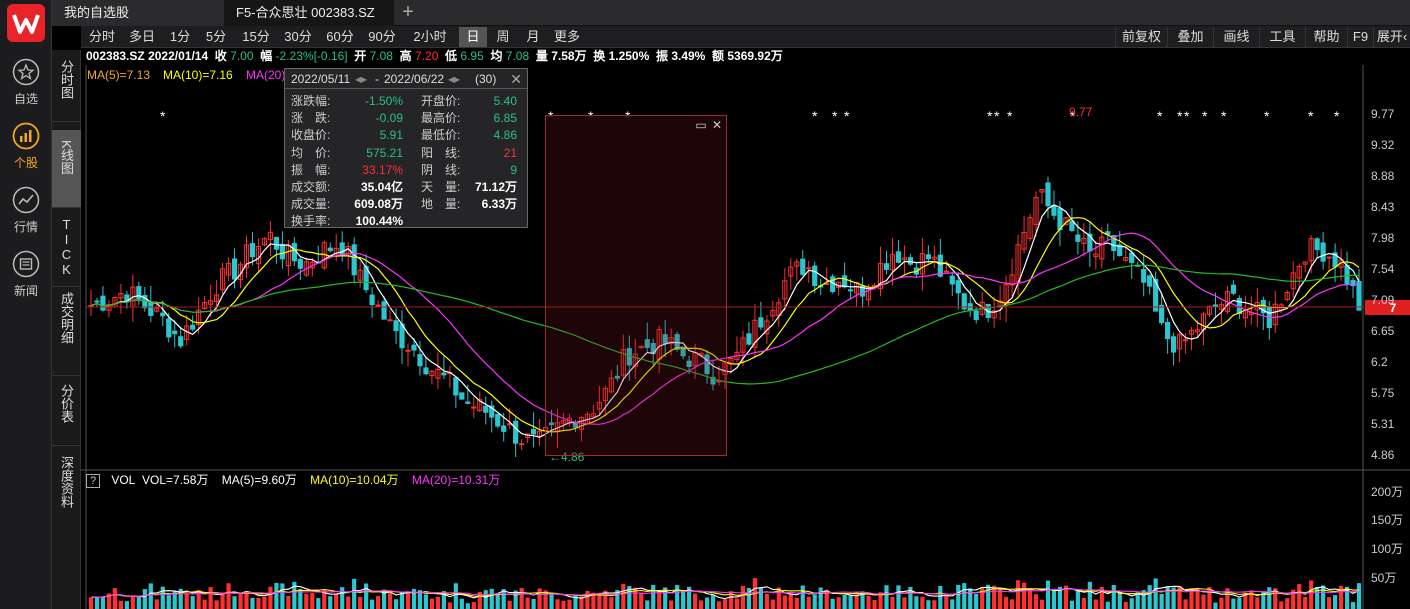  What do you see at coordinates (26, 23) in the screenshot?
I see `wind-logo-icon` at bounding box center [26, 23].